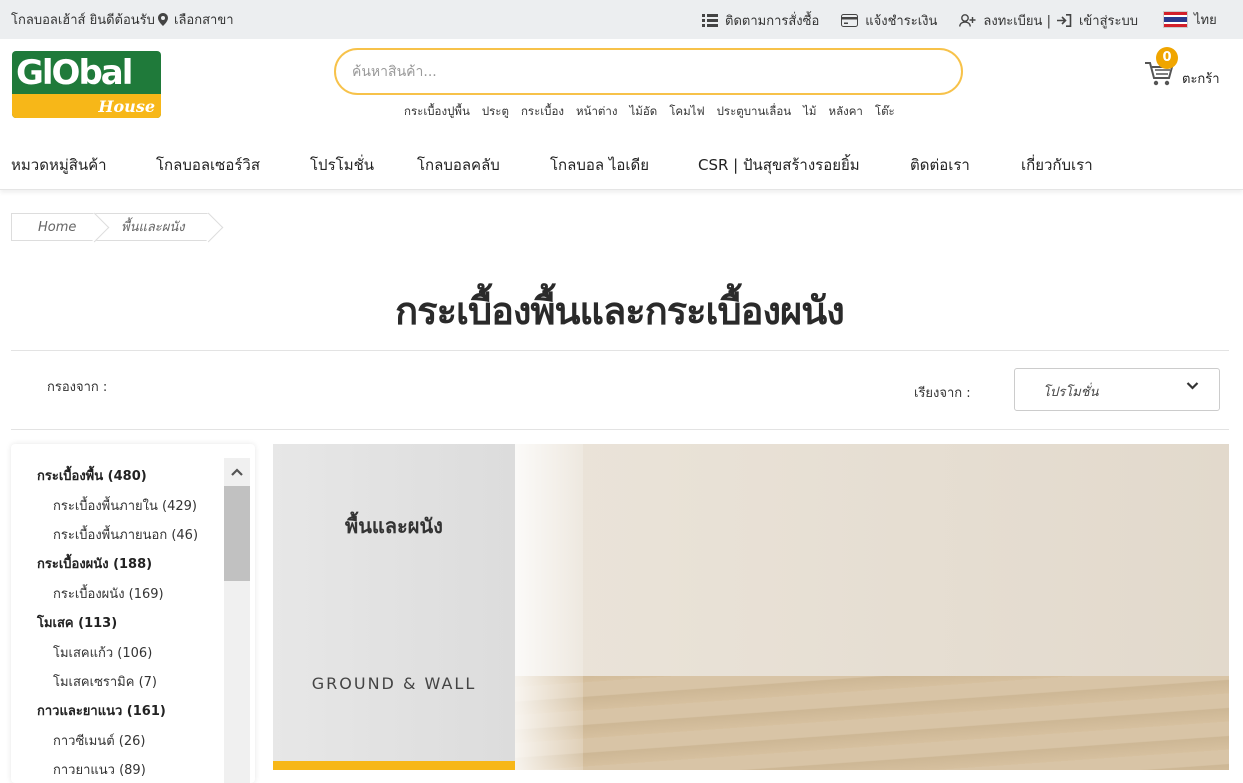 This screenshot has height=783, width=1243. What do you see at coordinates (779, 165) in the screenshot?
I see `nav-item-csr: CSR | ปันสุขสร้างรอยยิ้ม` at bounding box center [779, 165].